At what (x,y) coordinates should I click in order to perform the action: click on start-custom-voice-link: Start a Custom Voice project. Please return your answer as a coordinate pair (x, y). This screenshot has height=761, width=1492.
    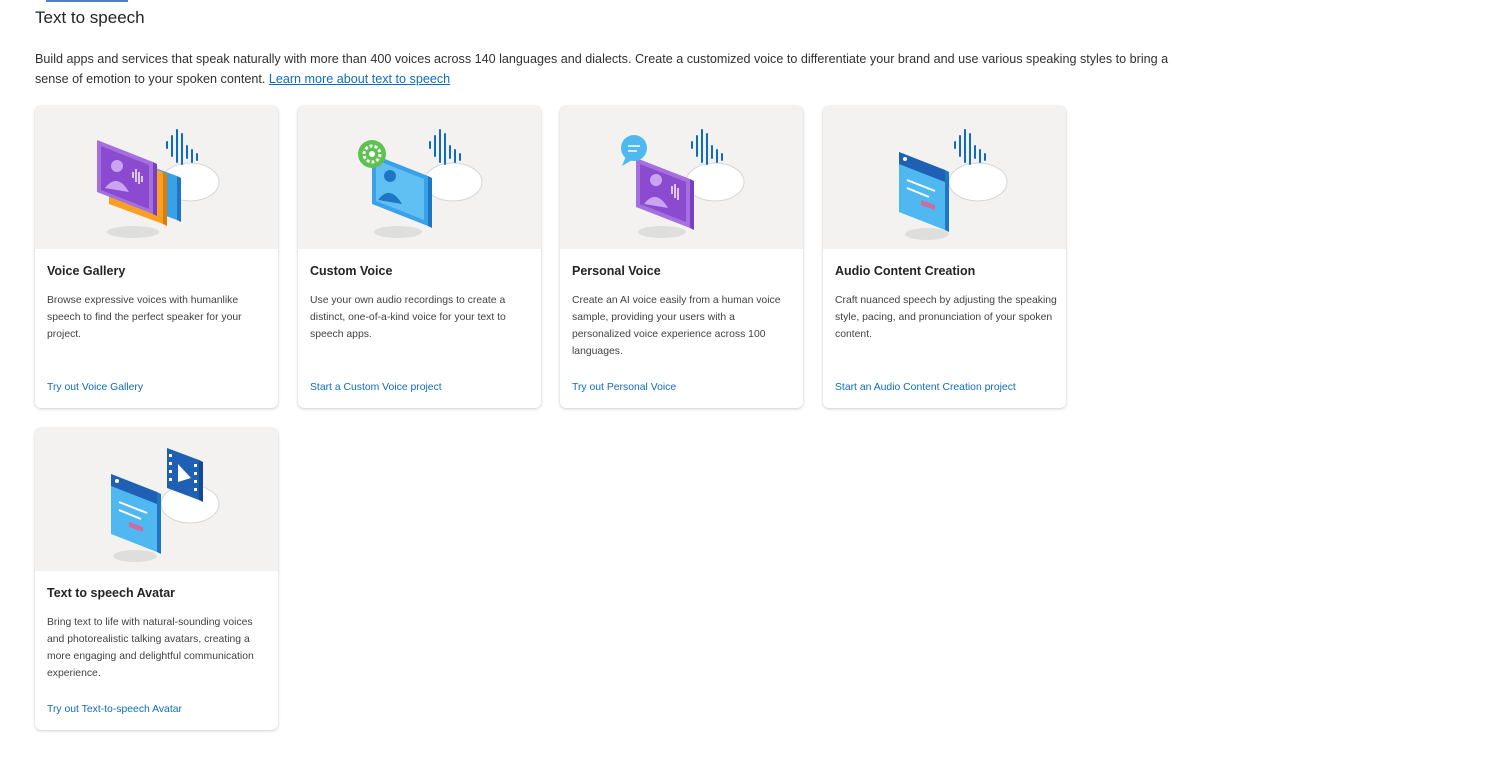
    Looking at the image, I should click on (376, 387).